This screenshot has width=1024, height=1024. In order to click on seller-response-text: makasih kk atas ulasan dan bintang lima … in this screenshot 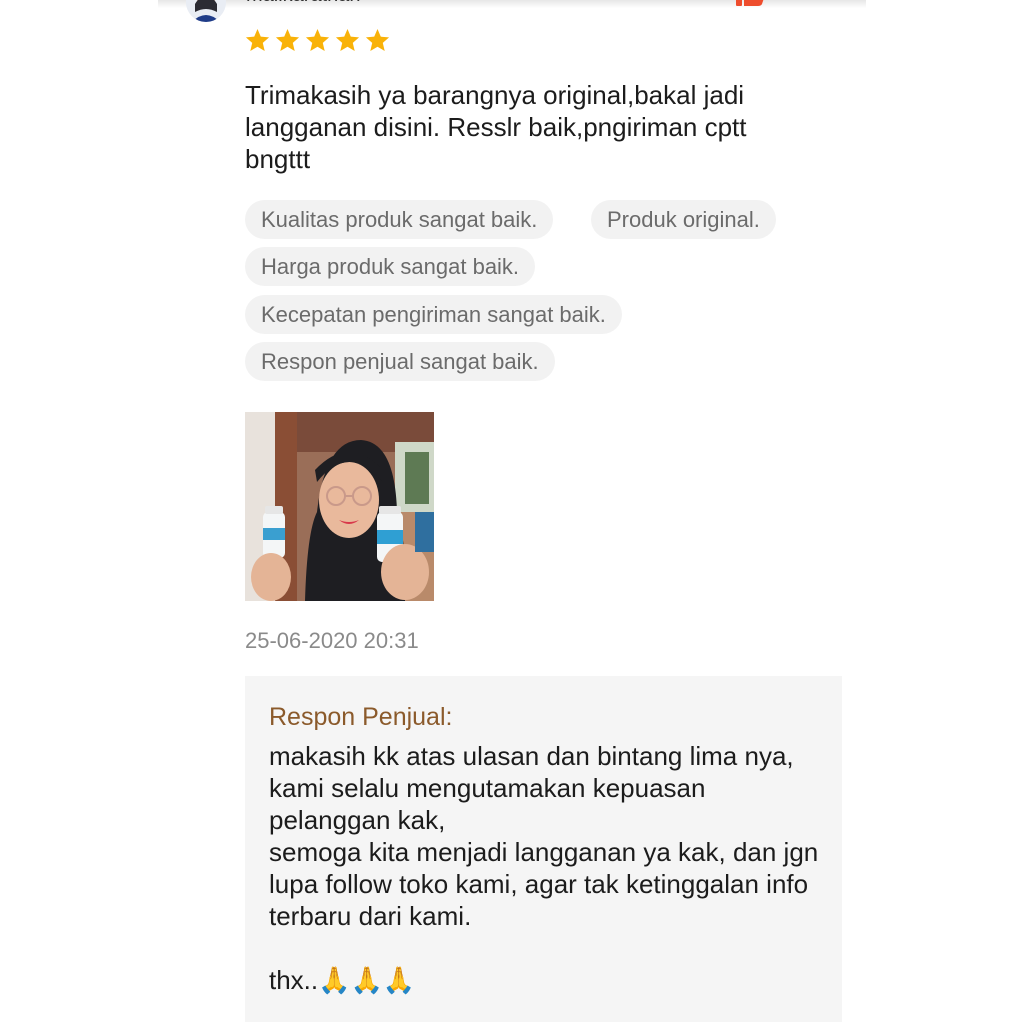, I will do `click(544, 868)`.